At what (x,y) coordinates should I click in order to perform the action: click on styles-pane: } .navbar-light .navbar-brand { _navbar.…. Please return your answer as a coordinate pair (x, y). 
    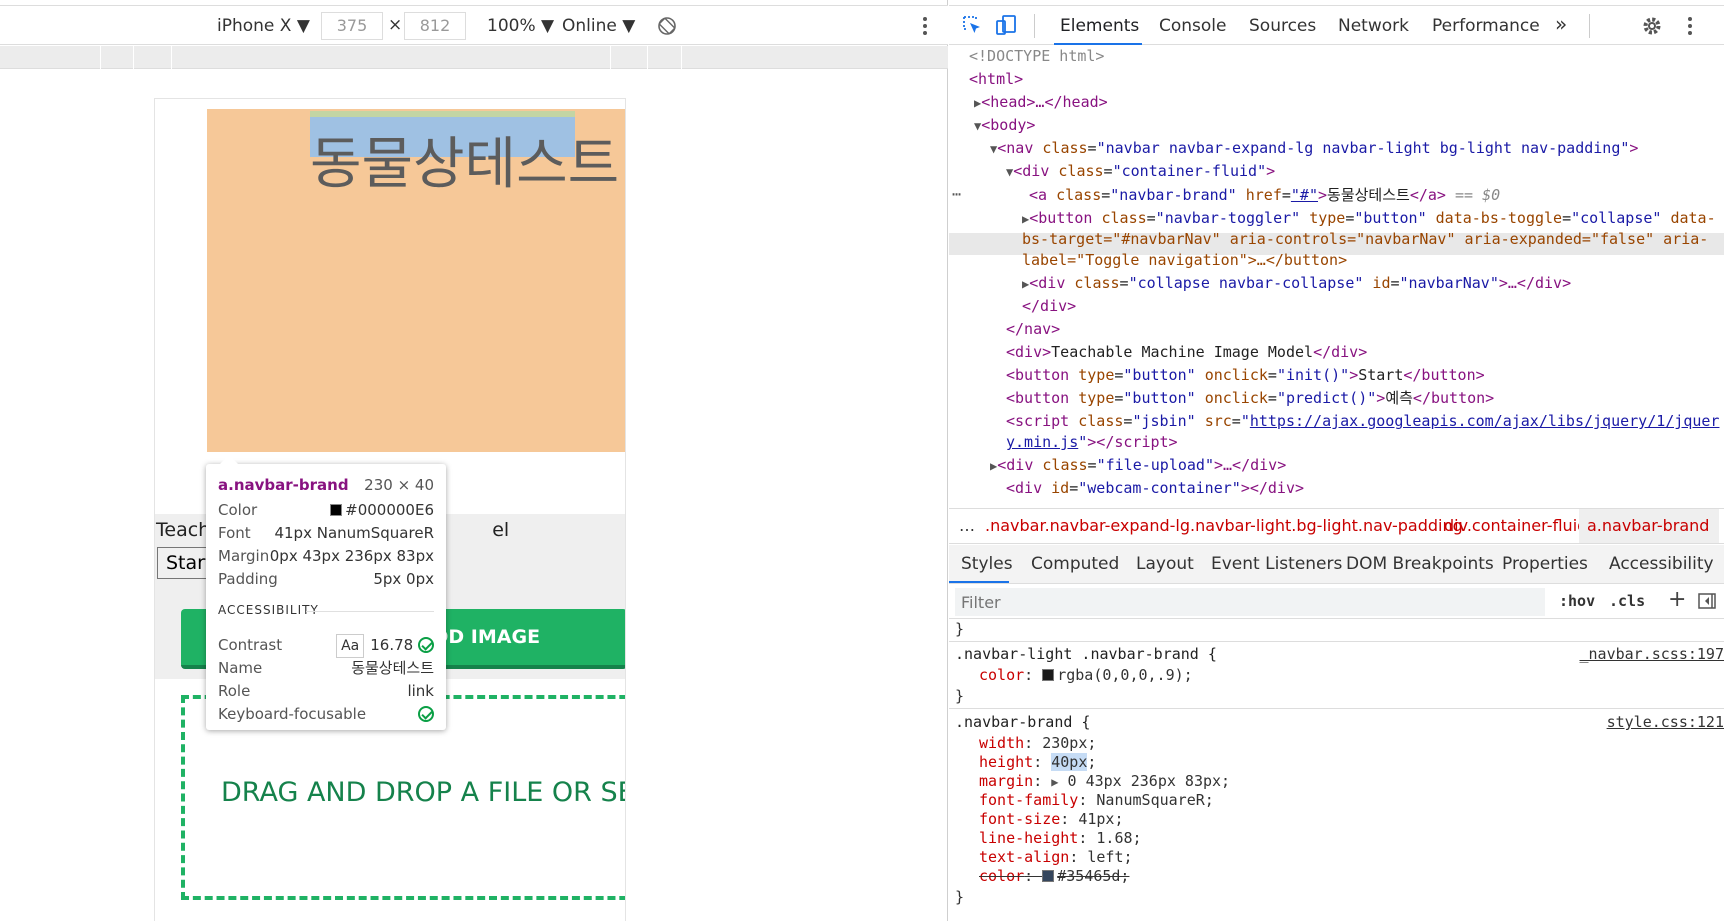
    Looking at the image, I should click on (1336, 770).